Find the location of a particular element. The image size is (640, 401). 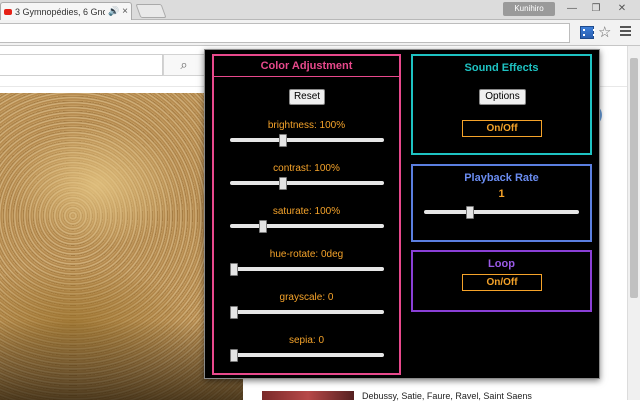

playback-rate-slider is located at coordinates (501, 212).